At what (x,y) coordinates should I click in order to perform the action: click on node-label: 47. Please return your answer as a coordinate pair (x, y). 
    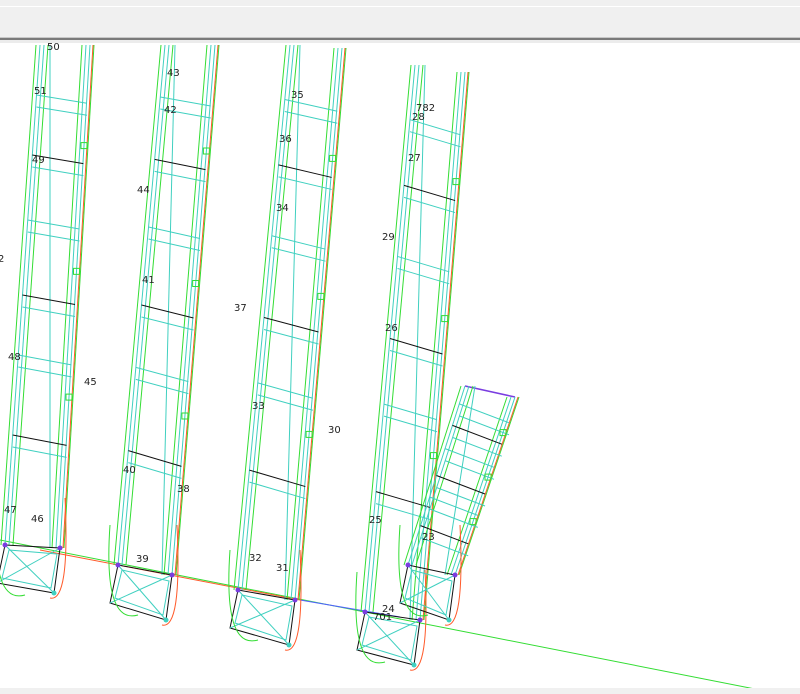
    Looking at the image, I should click on (10, 510).